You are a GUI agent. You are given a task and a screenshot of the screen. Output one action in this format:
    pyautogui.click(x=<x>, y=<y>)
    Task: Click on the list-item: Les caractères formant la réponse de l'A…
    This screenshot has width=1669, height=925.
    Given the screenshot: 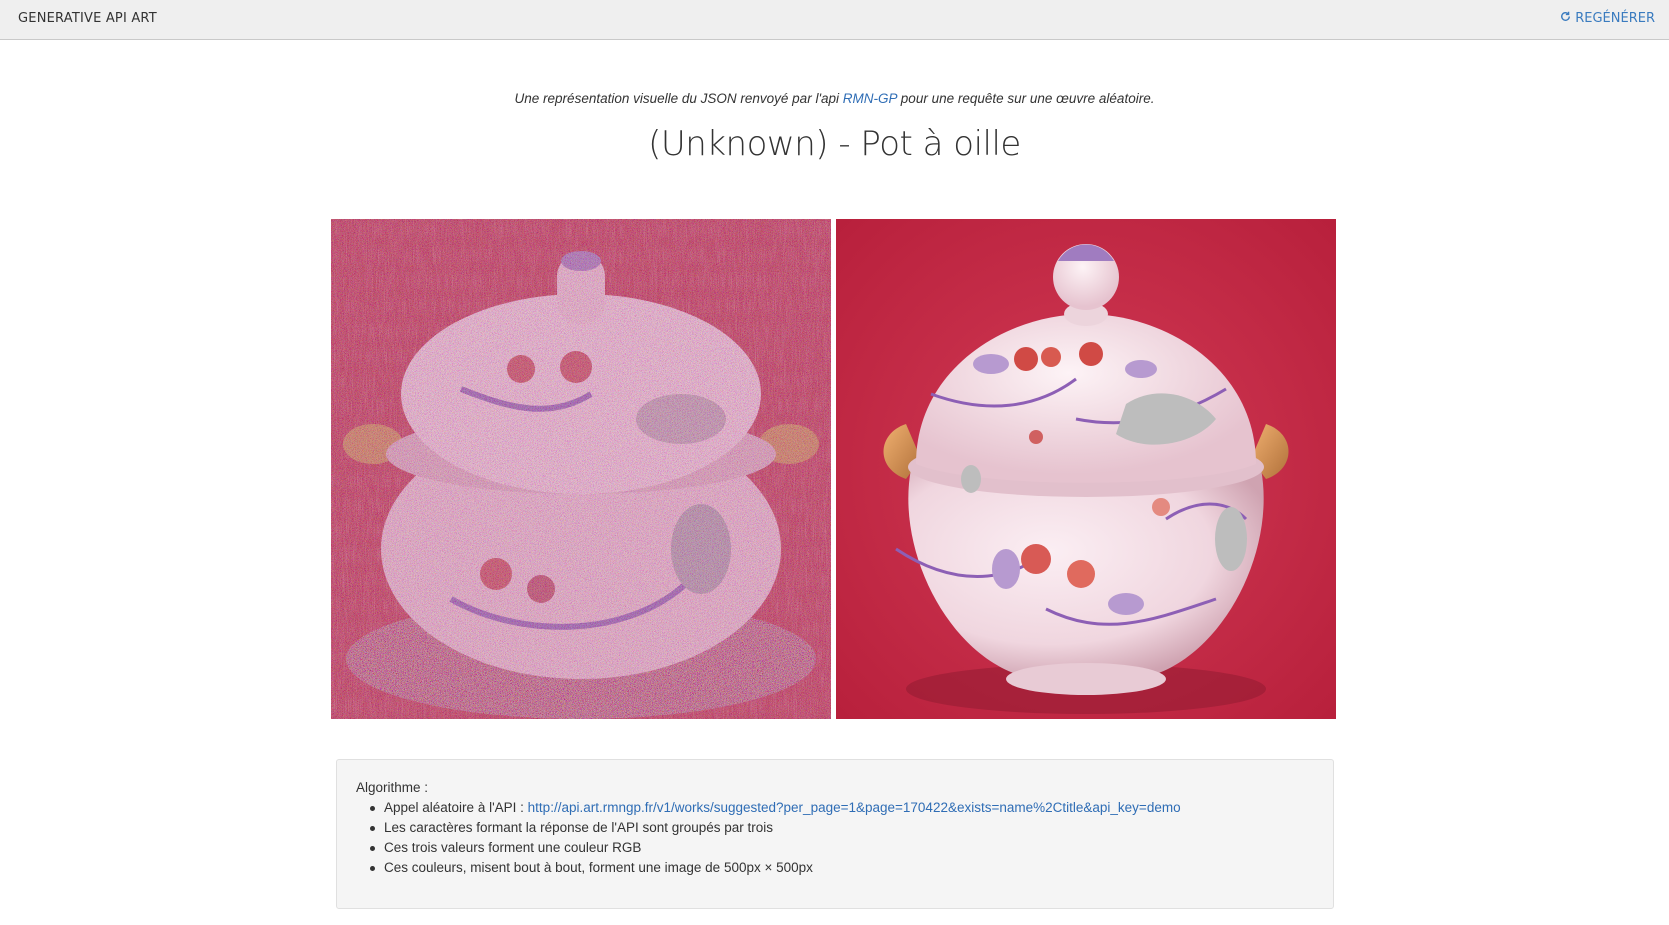 What is the action you would take?
    pyautogui.click(x=842, y=828)
    